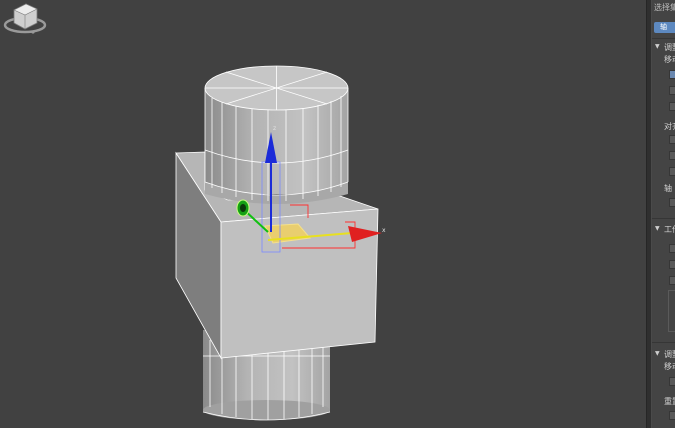 This screenshot has width=675, height=428. Describe the element at coordinates (664, 27) in the screenshot. I see `tab-axis: 轴` at that location.